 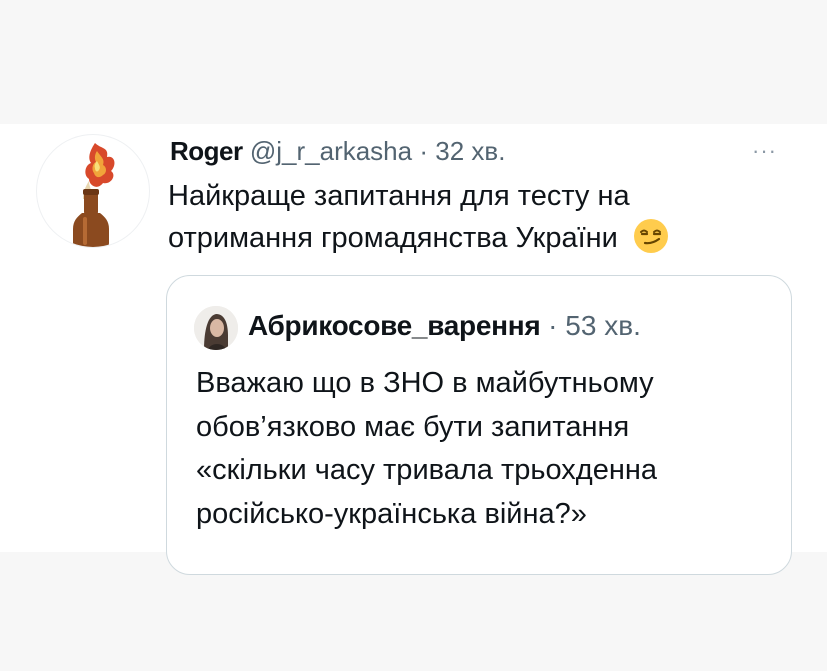 I want to click on quoted-text-line: «скільки часу тривала трьохденна, so click(x=426, y=470).